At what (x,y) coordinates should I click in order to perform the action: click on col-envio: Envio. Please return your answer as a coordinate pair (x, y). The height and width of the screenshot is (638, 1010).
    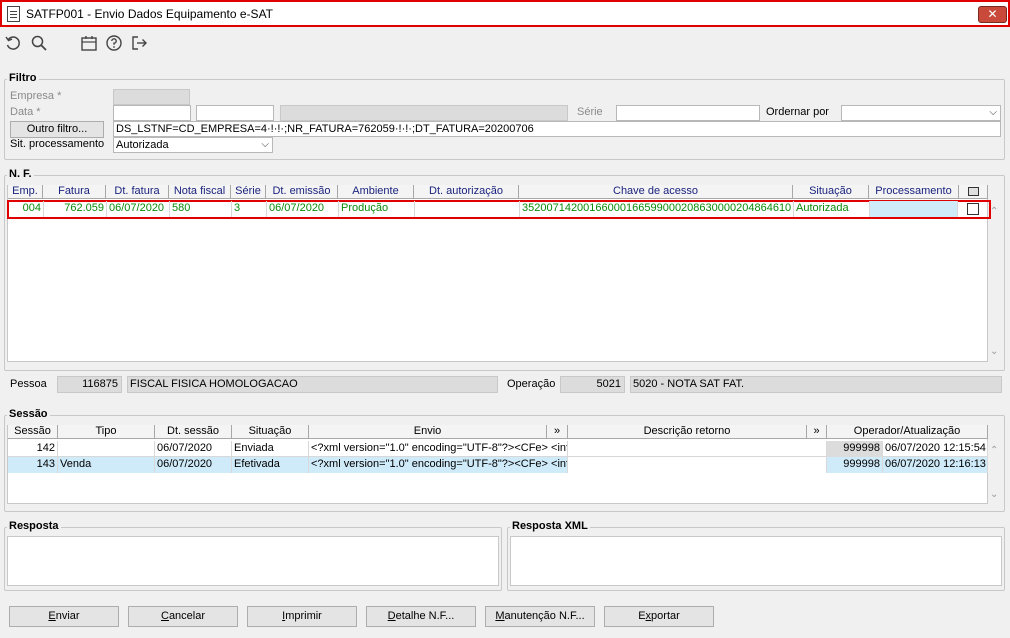
    Looking at the image, I should click on (428, 432).